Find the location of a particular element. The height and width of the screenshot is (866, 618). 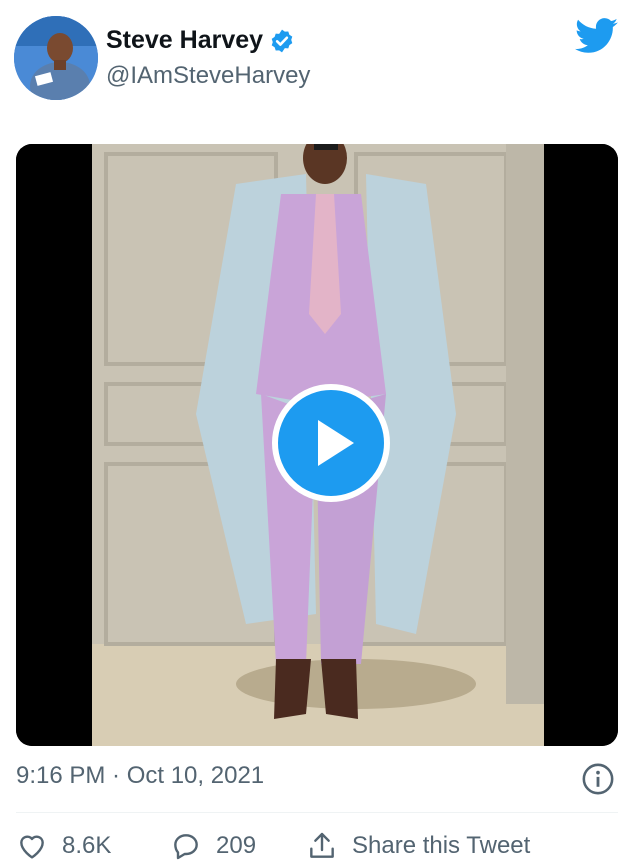

author-handle: @IAmSteveHarvey is located at coordinates (208, 76).